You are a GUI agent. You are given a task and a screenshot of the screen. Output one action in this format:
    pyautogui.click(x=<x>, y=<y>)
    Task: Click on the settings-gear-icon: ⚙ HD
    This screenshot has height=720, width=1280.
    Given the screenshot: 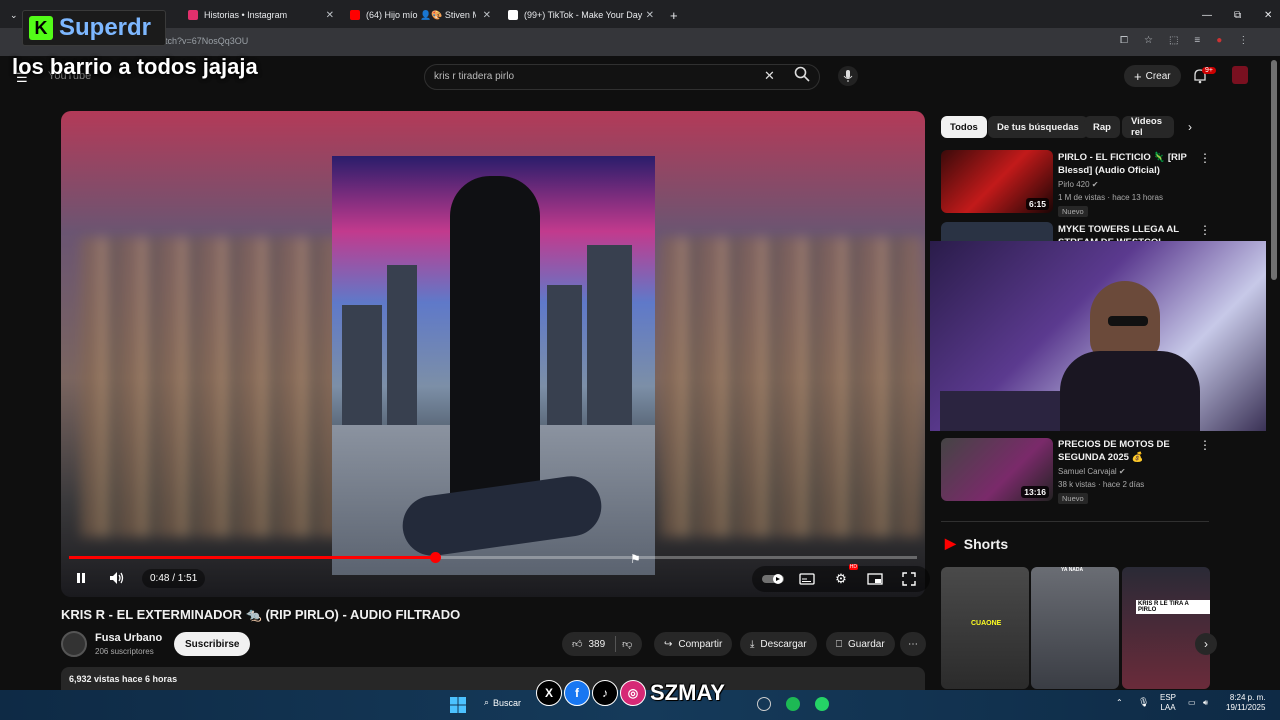 What is the action you would take?
    pyautogui.click(x=844, y=577)
    